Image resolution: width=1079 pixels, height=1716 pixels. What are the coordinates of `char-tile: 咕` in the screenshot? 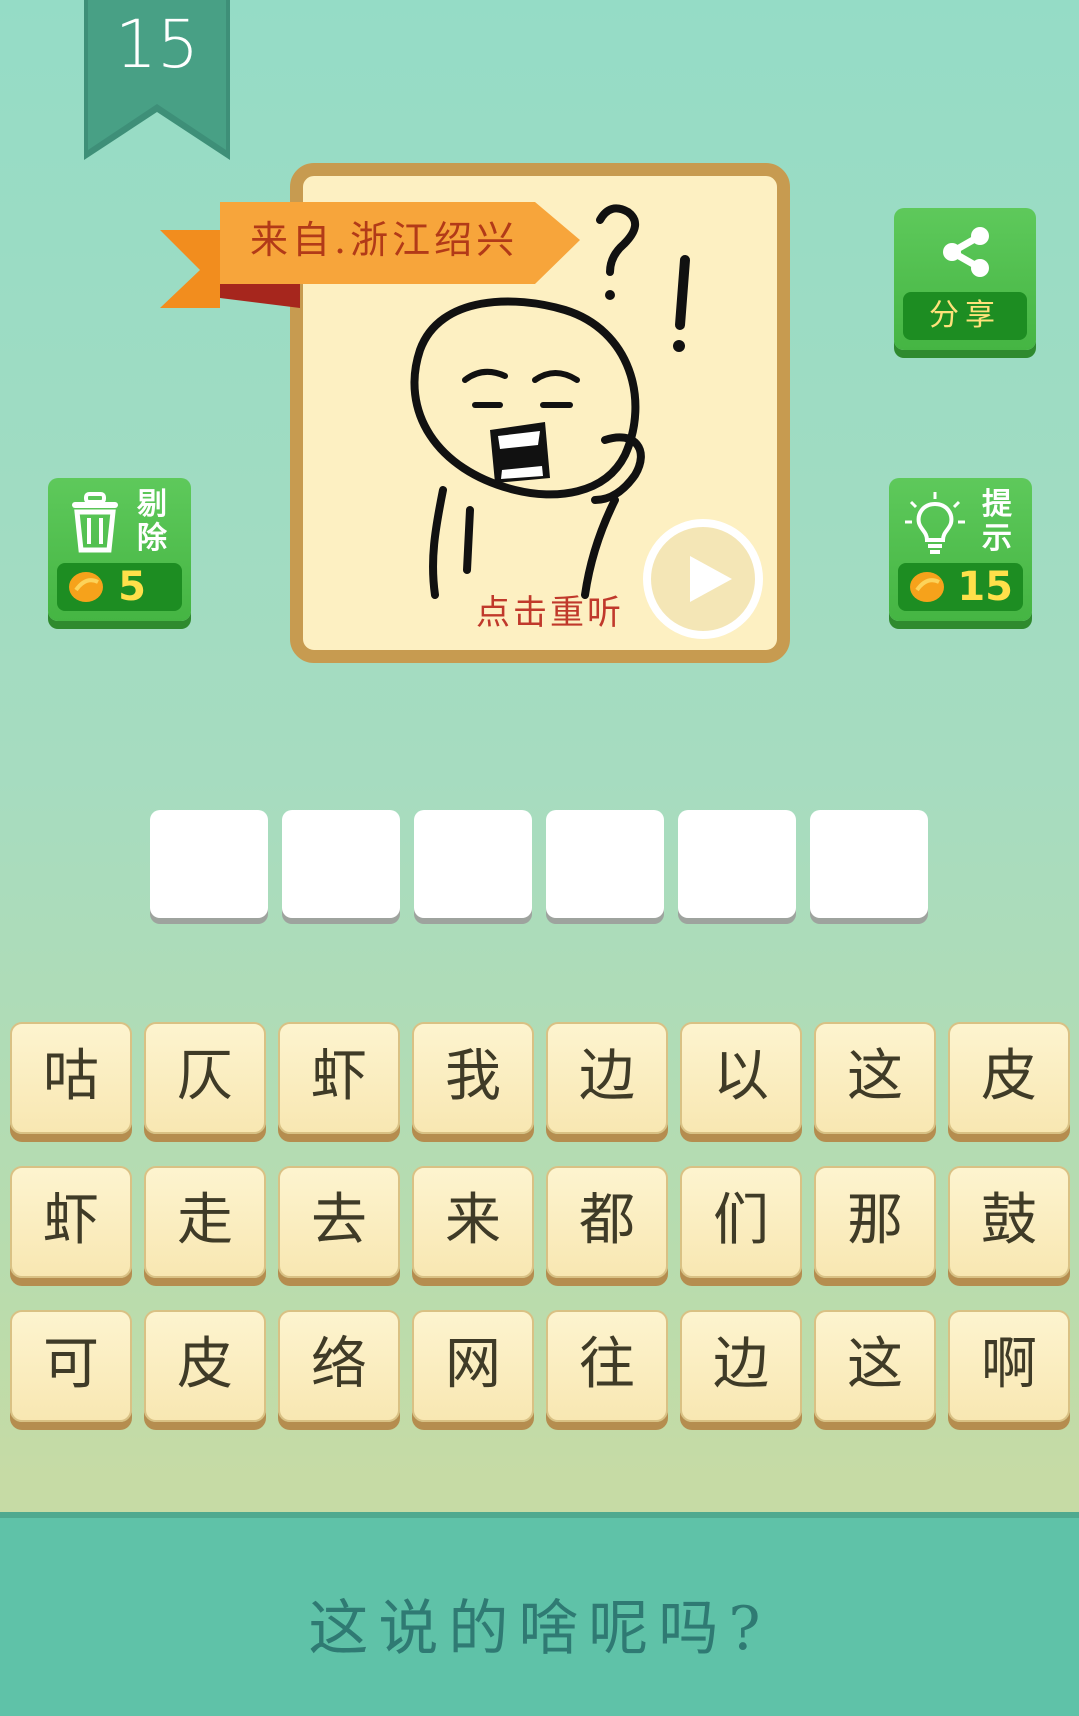 It's located at (71, 1078).